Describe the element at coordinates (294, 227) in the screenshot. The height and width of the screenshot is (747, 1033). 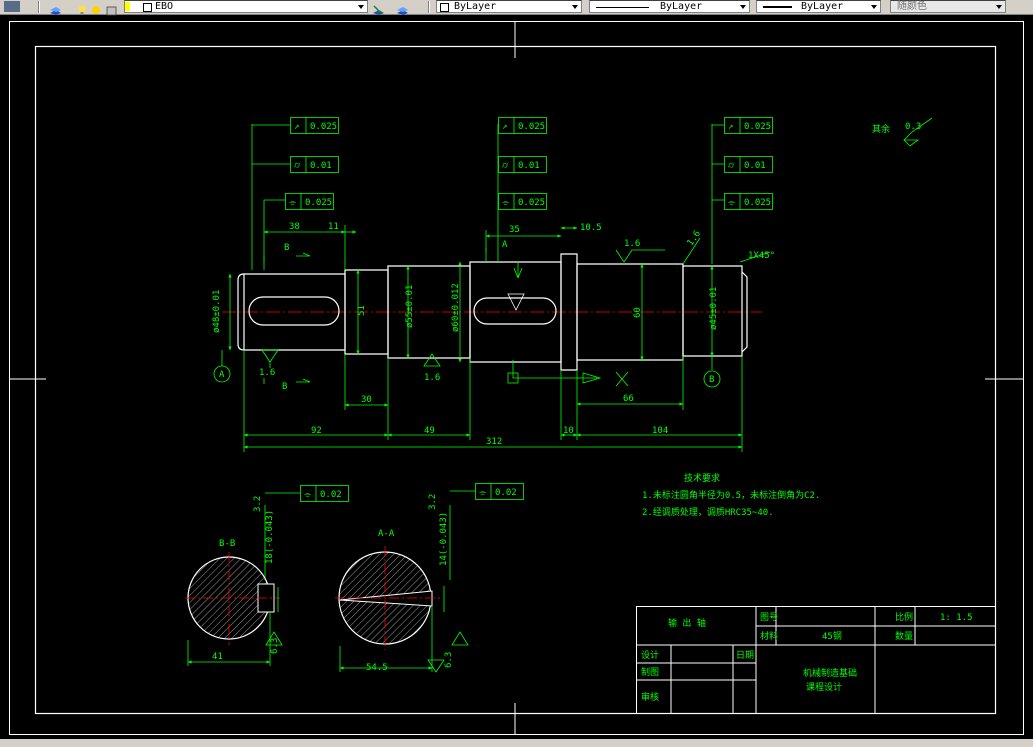
I see `dim-38: 38` at that location.